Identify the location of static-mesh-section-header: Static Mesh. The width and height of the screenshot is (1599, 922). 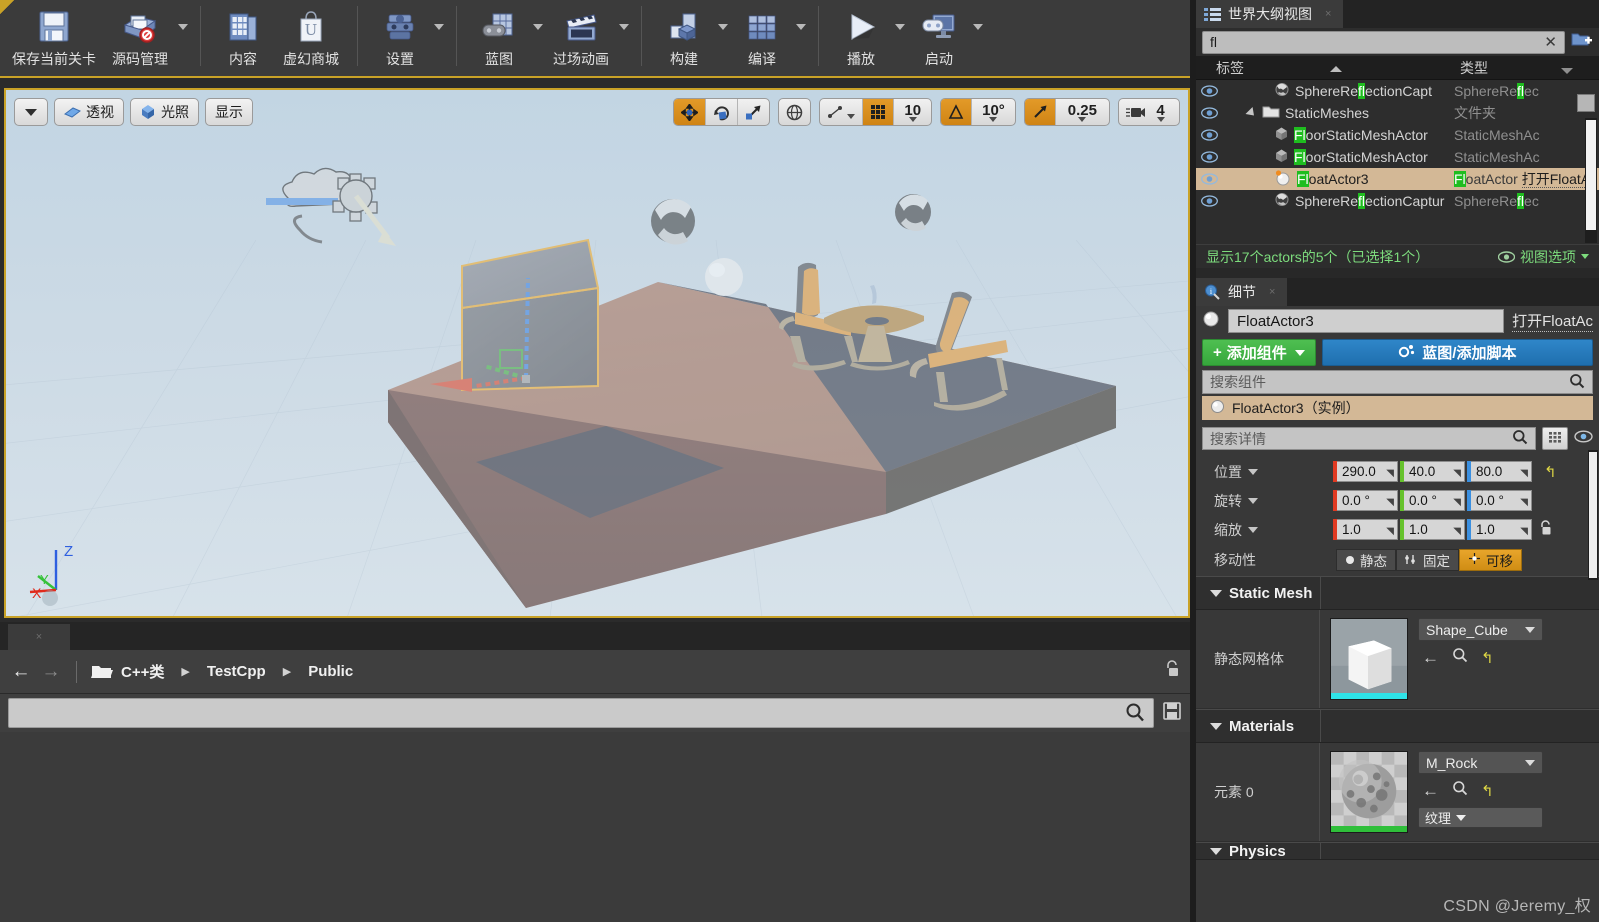
(1397, 593).